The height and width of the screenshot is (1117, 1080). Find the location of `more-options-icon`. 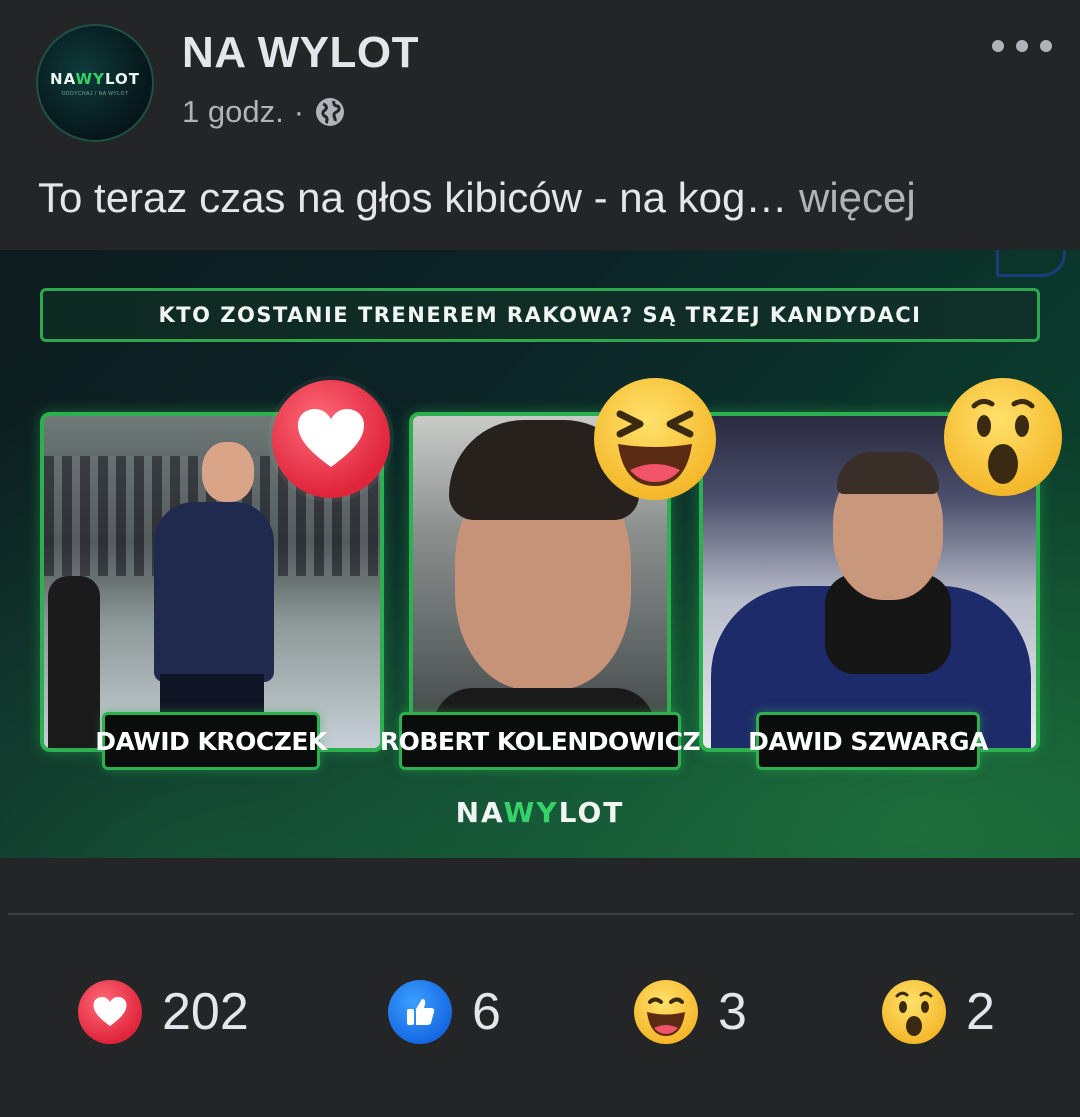

more-options-icon is located at coordinates (1022, 46).